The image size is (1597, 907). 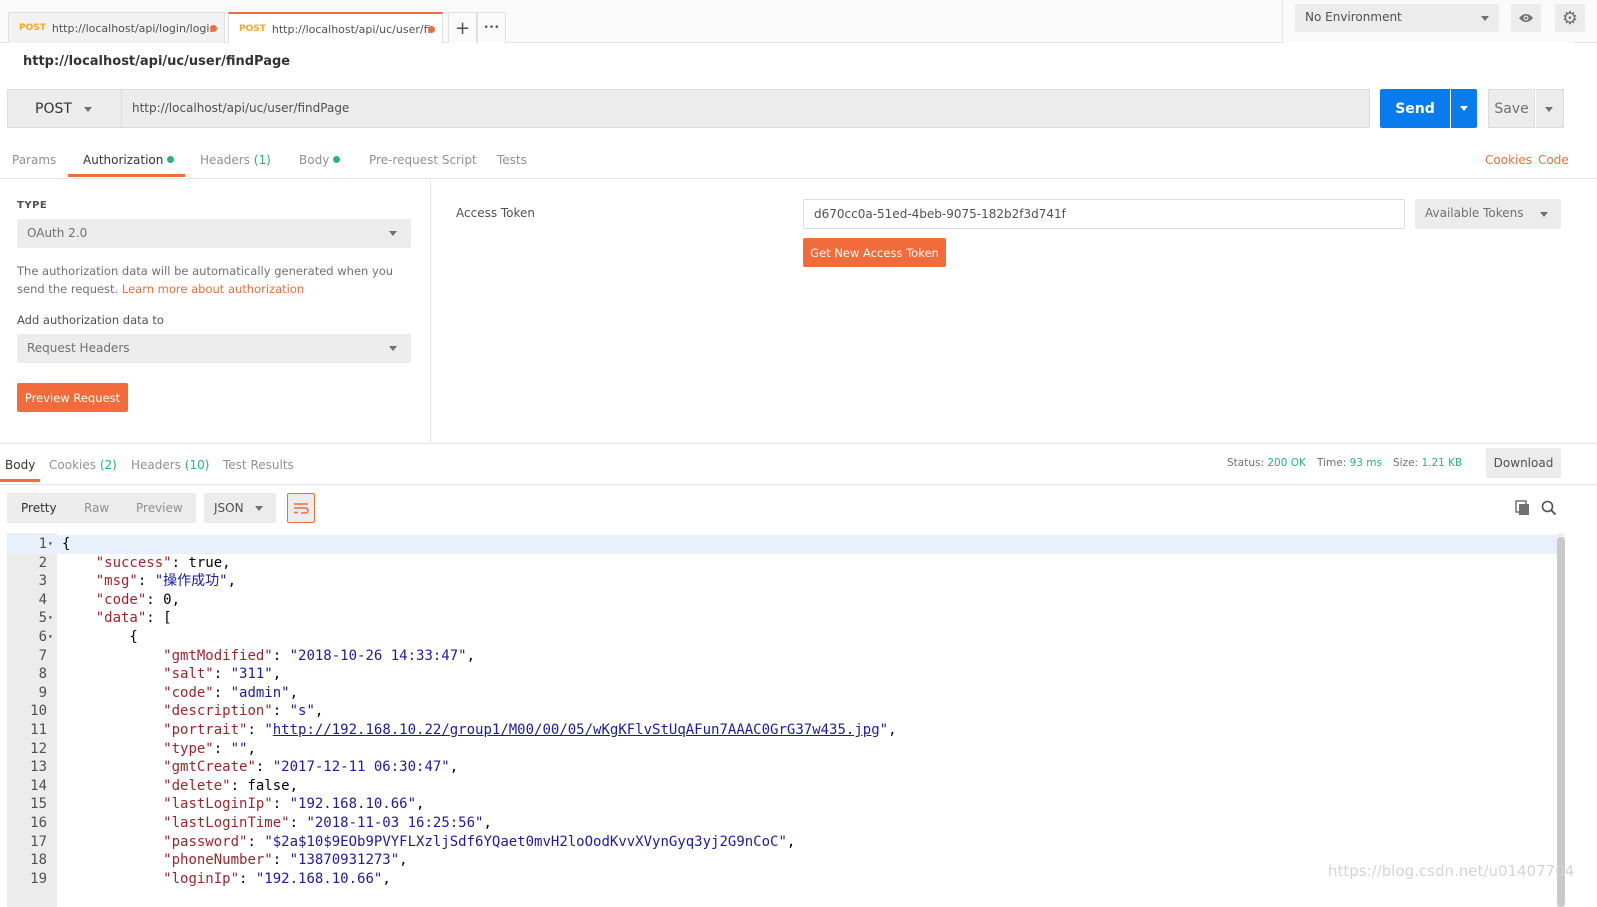 What do you see at coordinates (78, 348) in the screenshot?
I see `add-auth-to-value: Request Headers` at bounding box center [78, 348].